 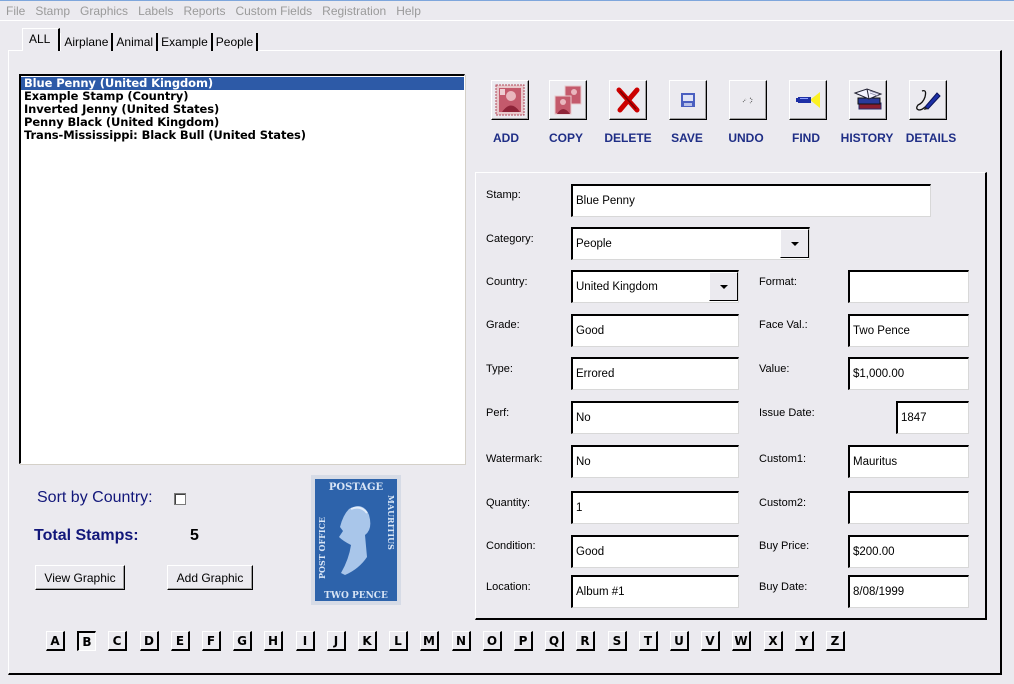 I want to click on delete-button, so click(x=628, y=100).